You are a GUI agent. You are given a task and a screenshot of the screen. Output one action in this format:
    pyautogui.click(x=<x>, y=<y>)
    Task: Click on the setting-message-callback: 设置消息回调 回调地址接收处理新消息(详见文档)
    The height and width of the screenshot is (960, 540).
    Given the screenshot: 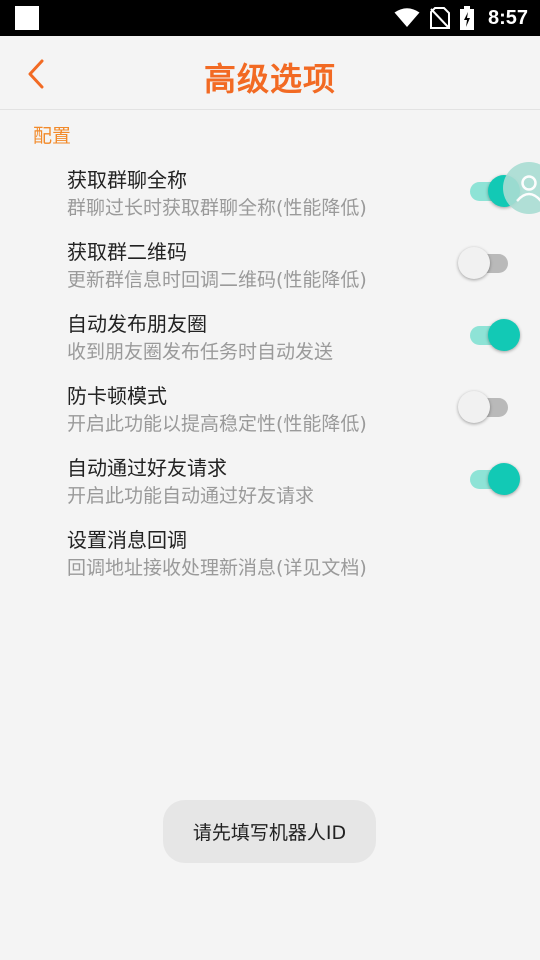 What is the action you would take?
    pyautogui.click(x=270, y=560)
    